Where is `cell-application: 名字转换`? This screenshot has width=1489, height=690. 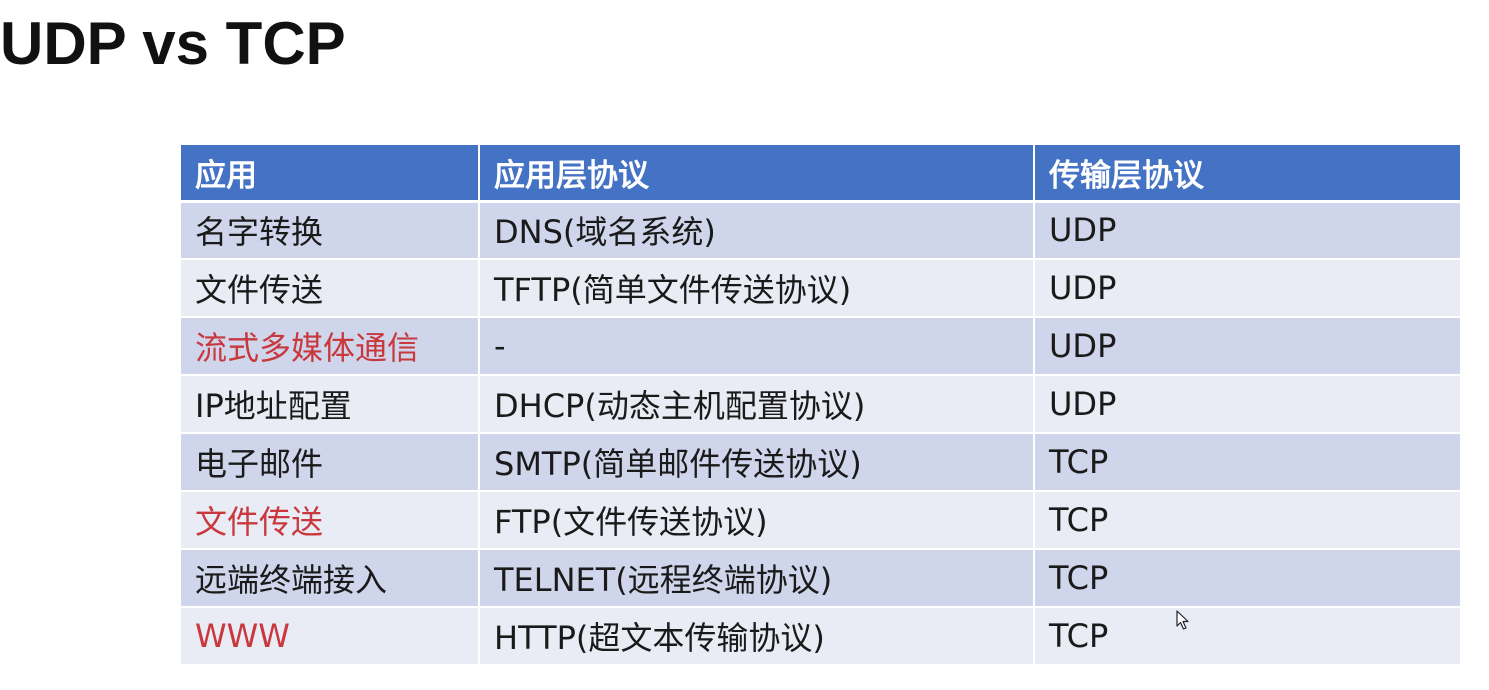 cell-application: 名字转换 is located at coordinates (330, 230).